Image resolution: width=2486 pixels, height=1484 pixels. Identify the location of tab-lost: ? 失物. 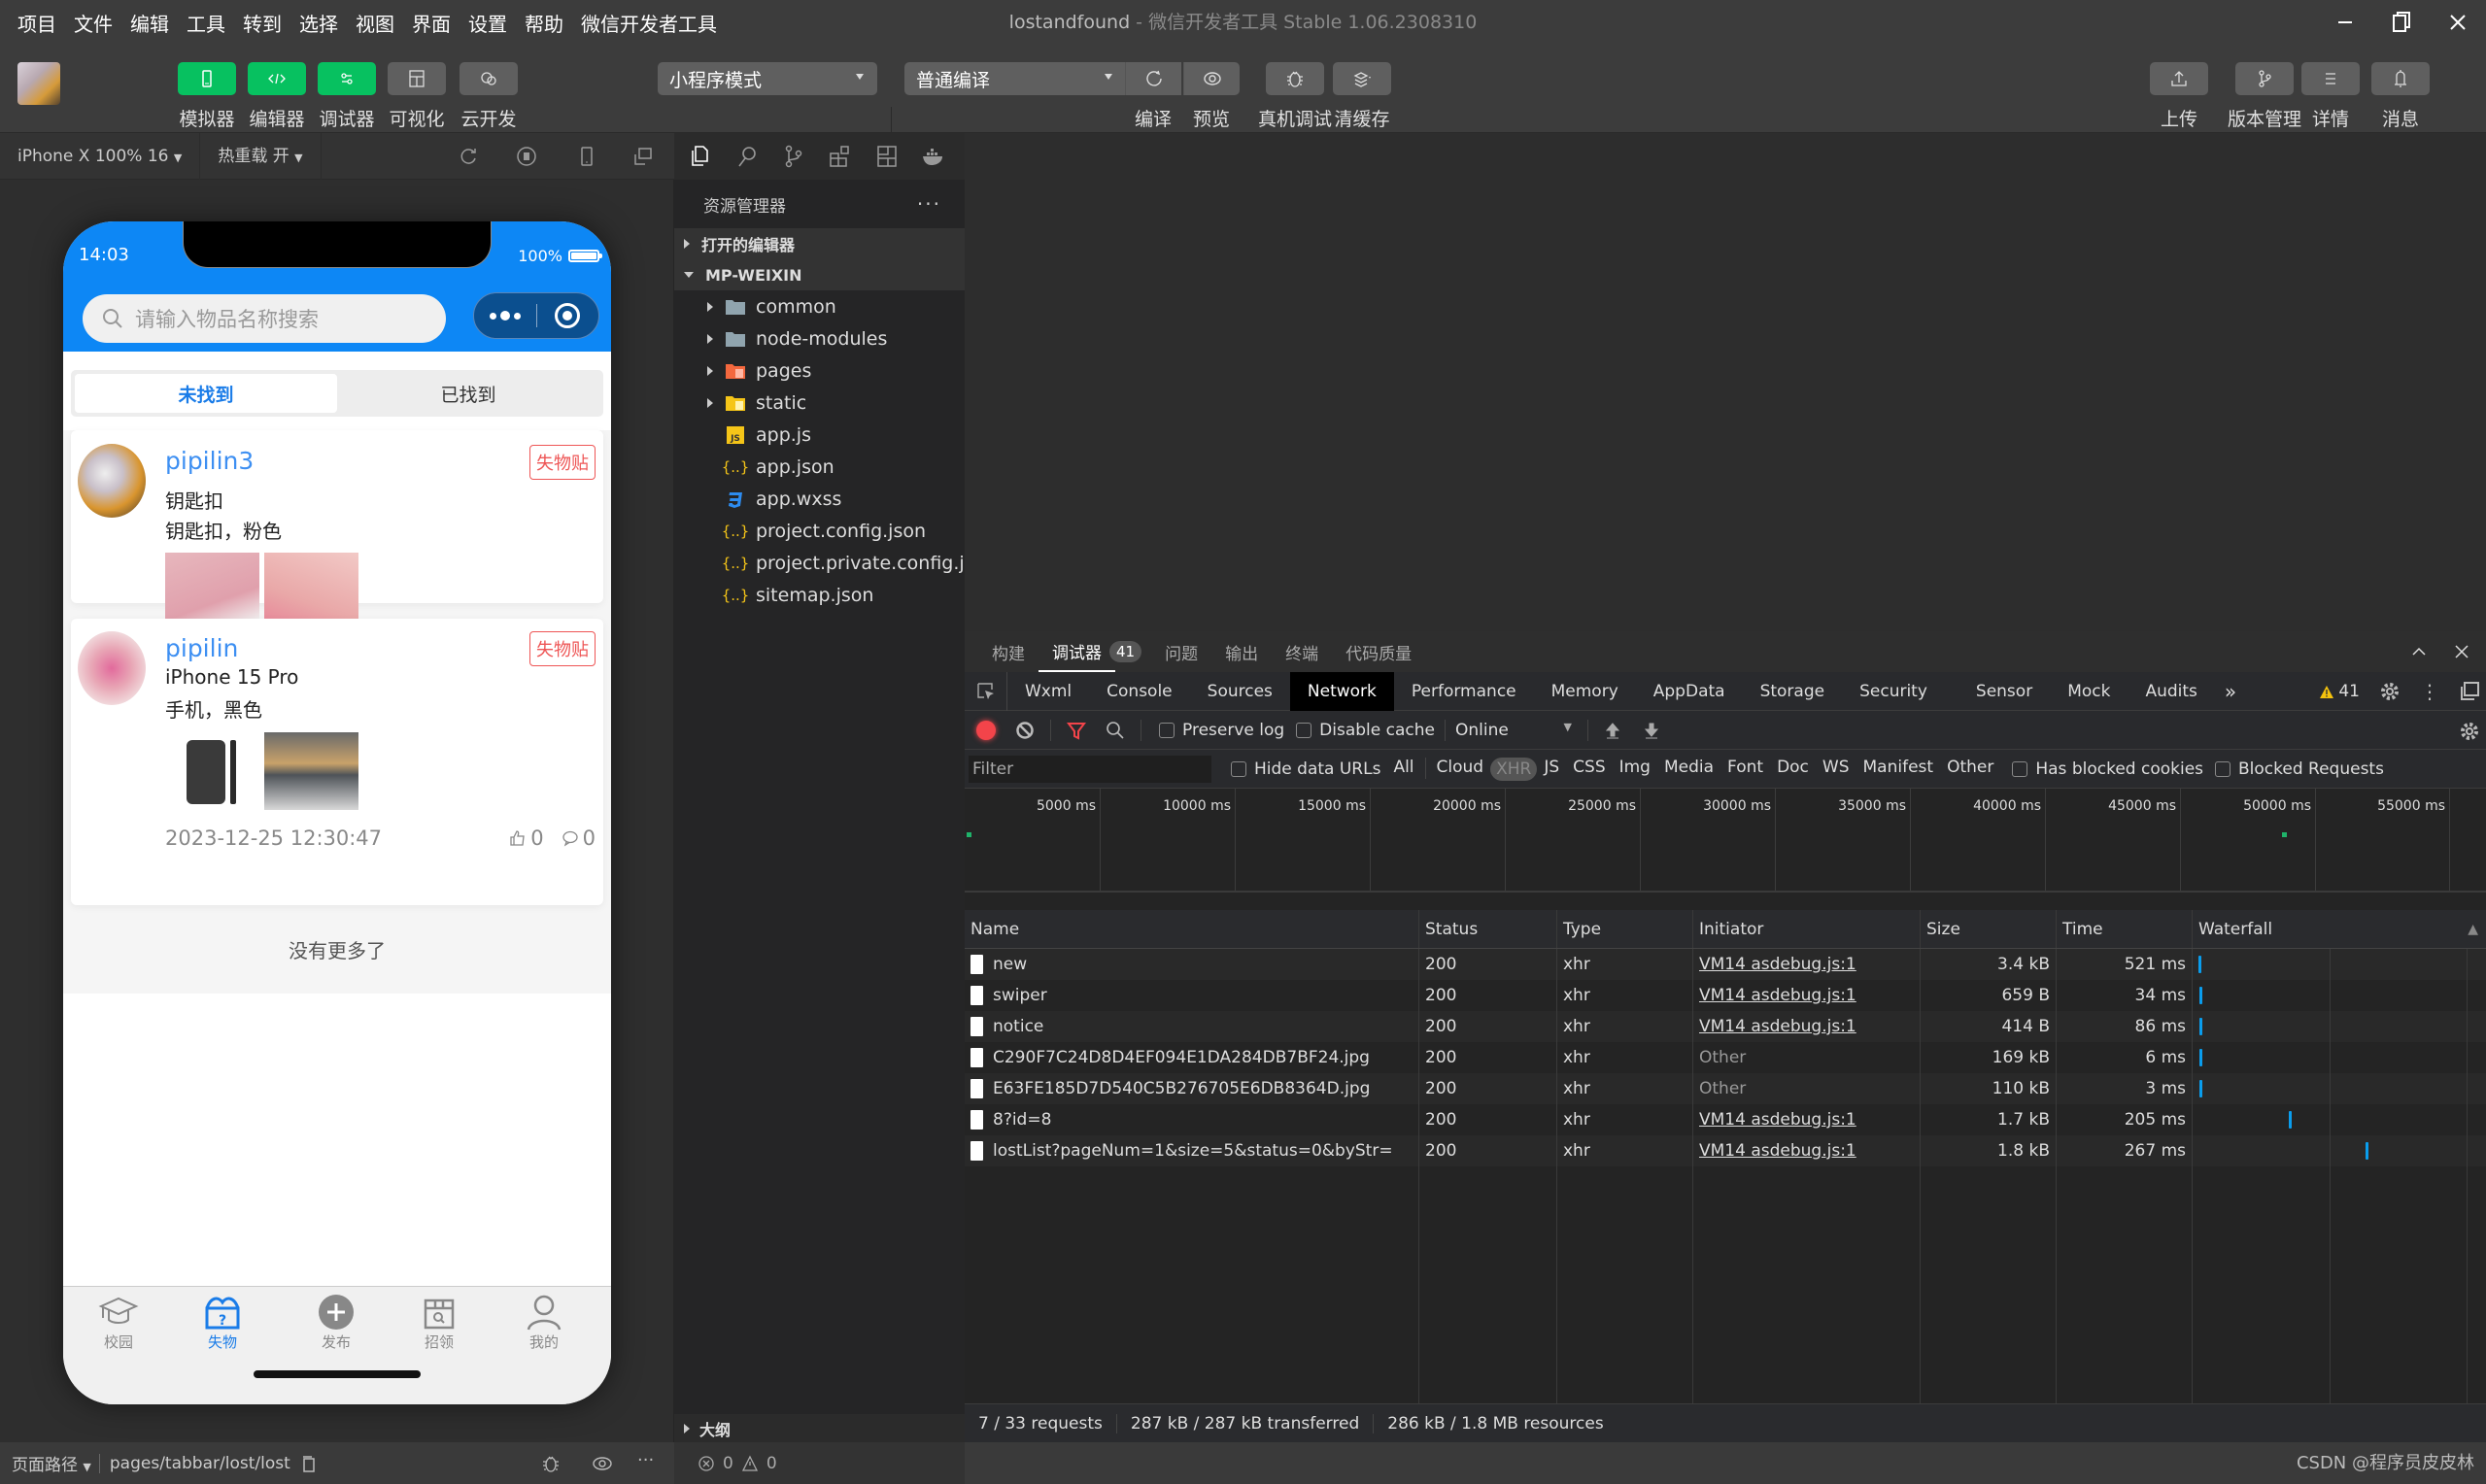
(222, 1322).